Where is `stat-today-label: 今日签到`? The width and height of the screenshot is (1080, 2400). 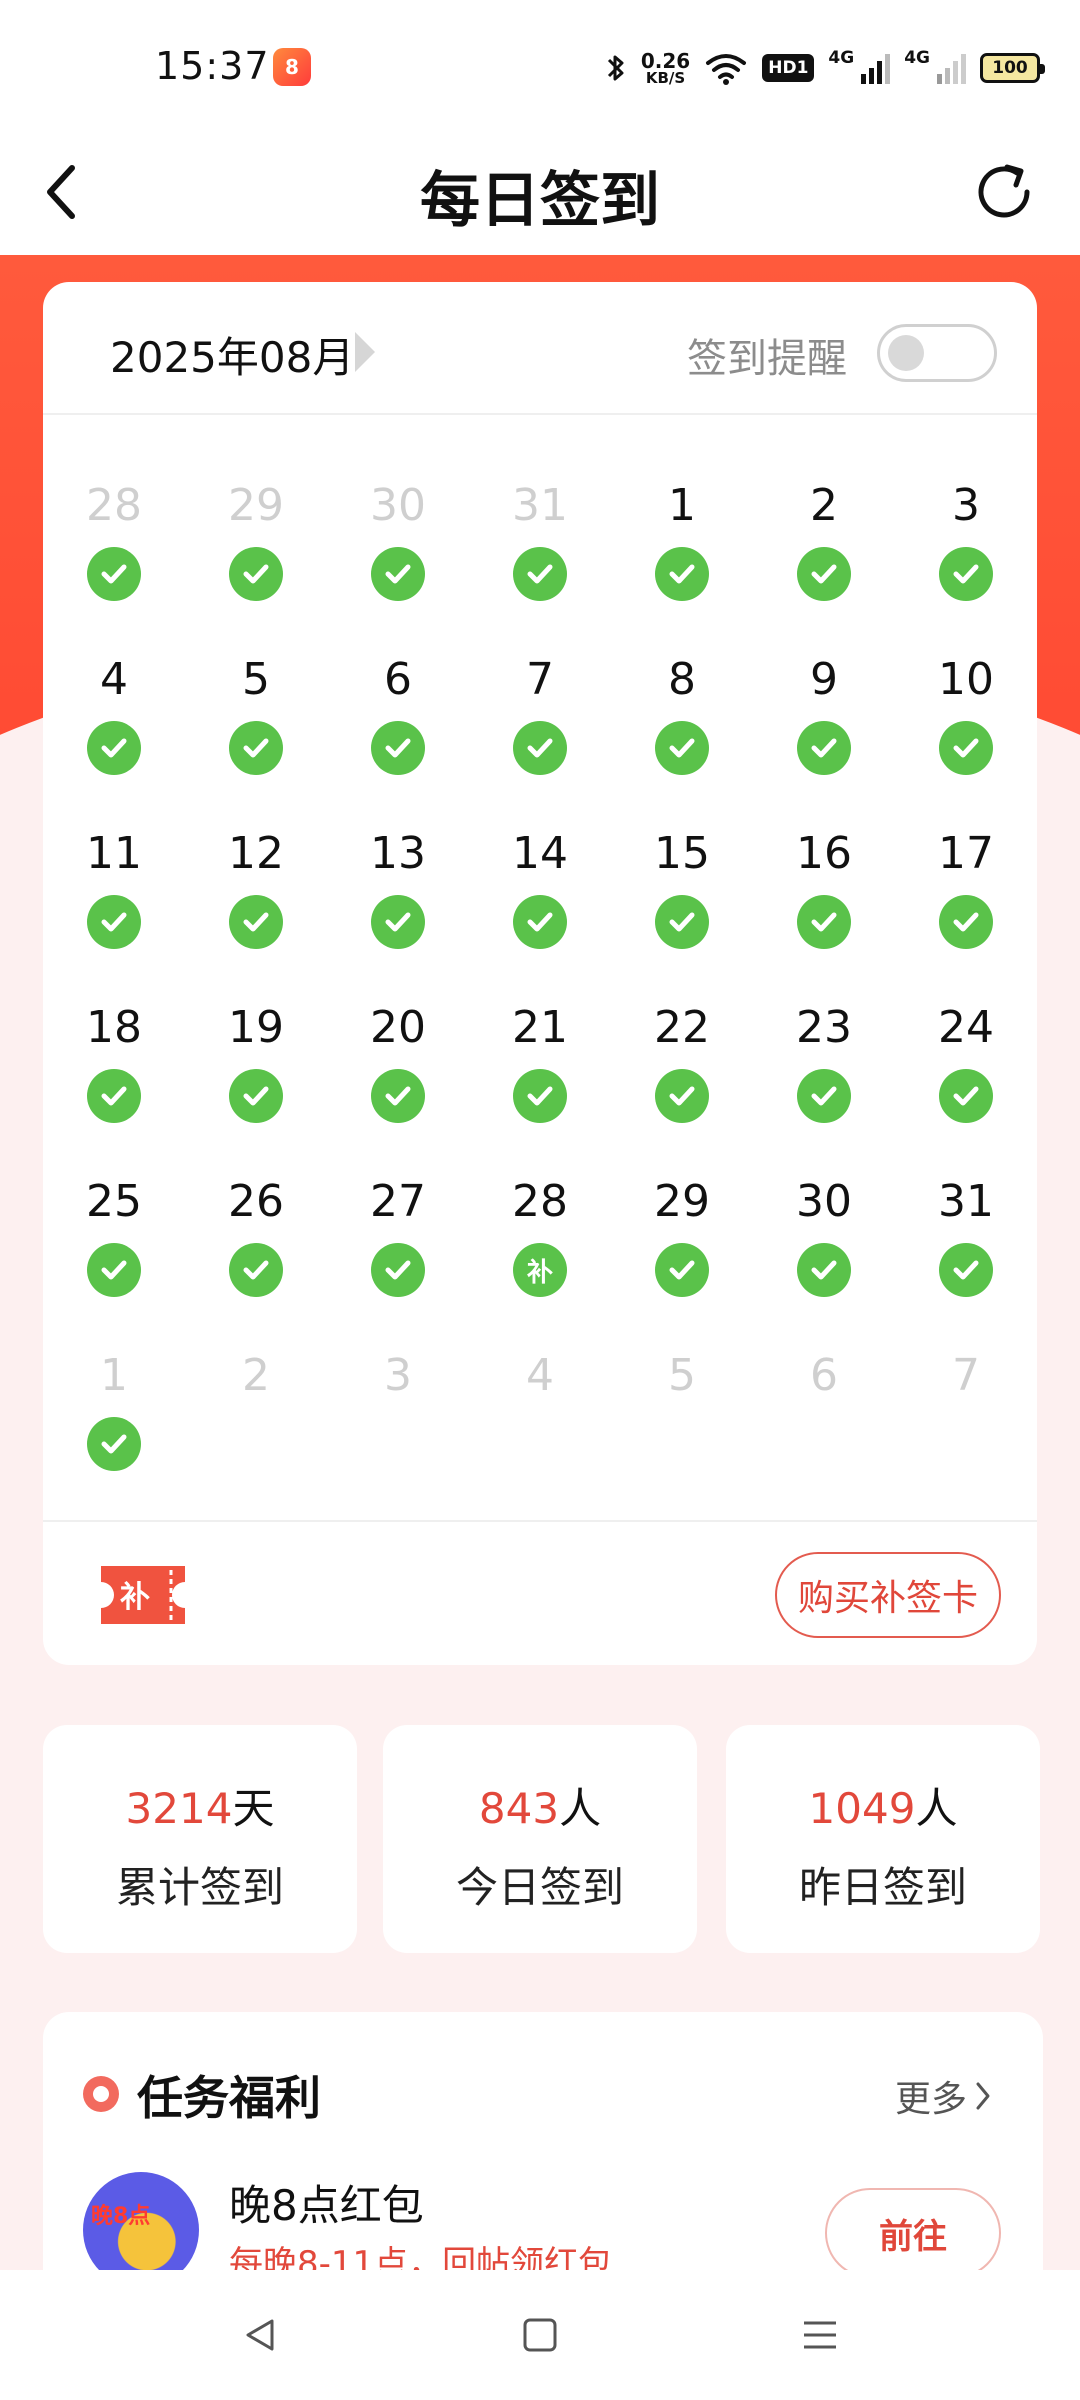 stat-today-label: 今日签到 is located at coordinates (539, 1887).